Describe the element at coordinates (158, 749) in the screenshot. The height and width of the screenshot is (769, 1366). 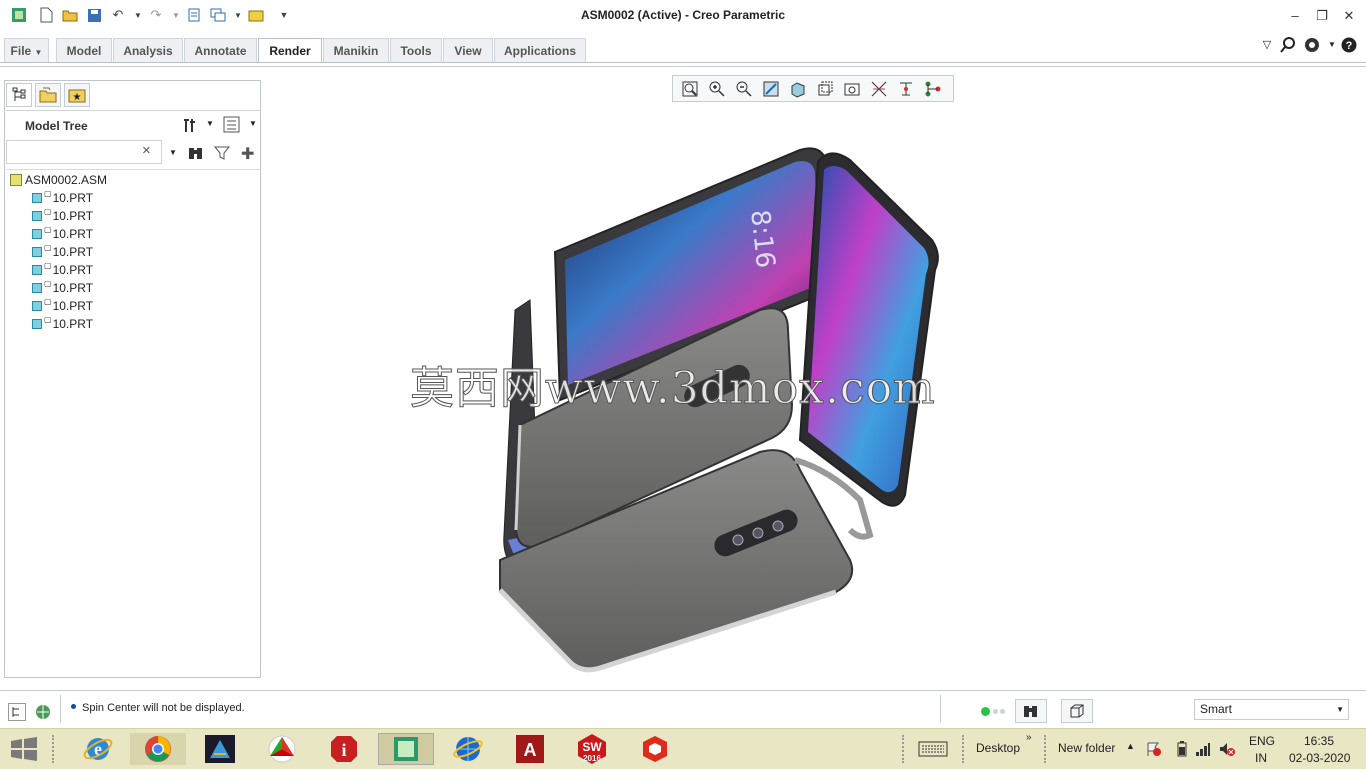
I see `chrome-icon` at that location.